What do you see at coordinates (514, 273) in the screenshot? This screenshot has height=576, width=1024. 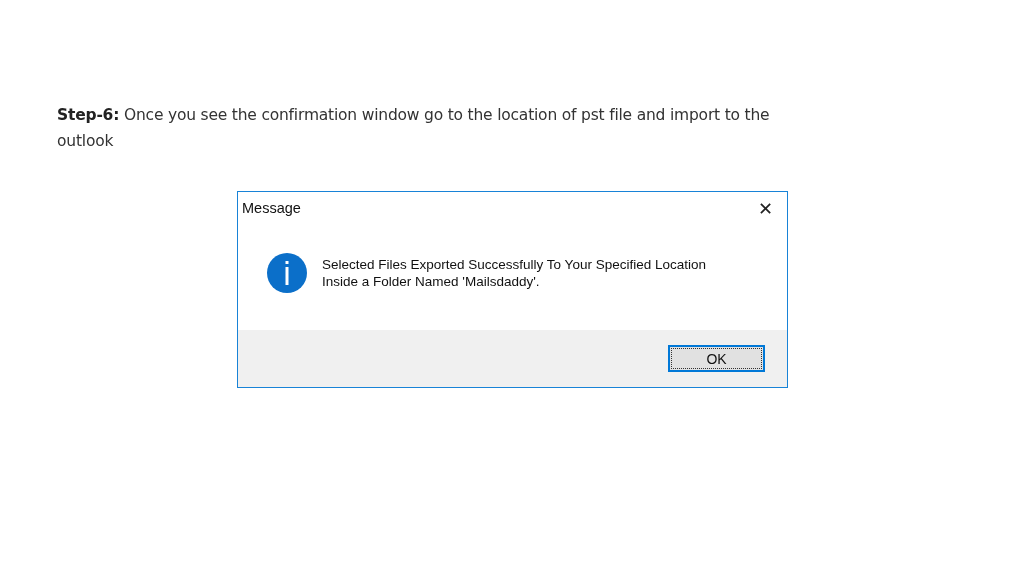 I see `dialog-message: Selected Files Exported Successfully To Your Specified Location Inside a Folder Named 'Mailsdaddy'.` at bounding box center [514, 273].